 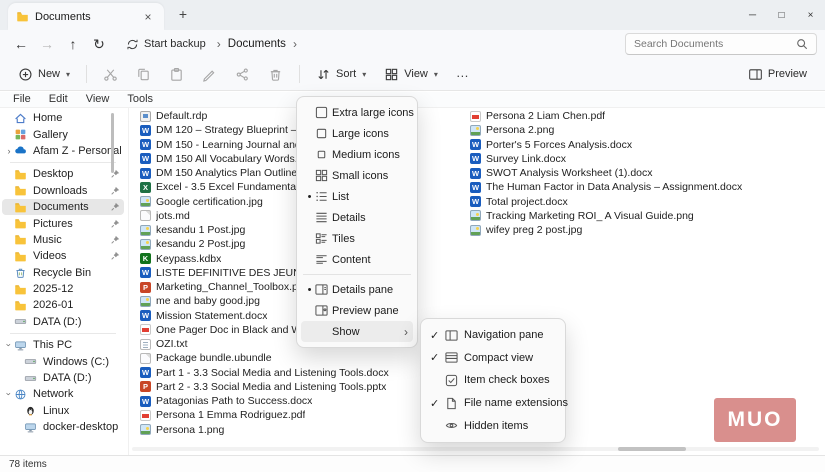 I want to click on view-menu-item-extra-large-icons: Extra large icons, so click(x=357, y=112).